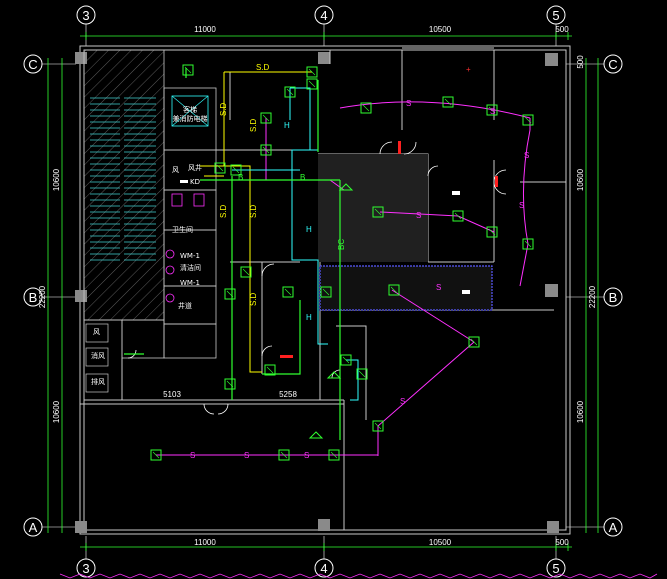 The width and height of the screenshot is (667, 579). Describe the element at coordinates (172, 394) in the screenshot. I see `dim-inner-1: 5103` at that location.